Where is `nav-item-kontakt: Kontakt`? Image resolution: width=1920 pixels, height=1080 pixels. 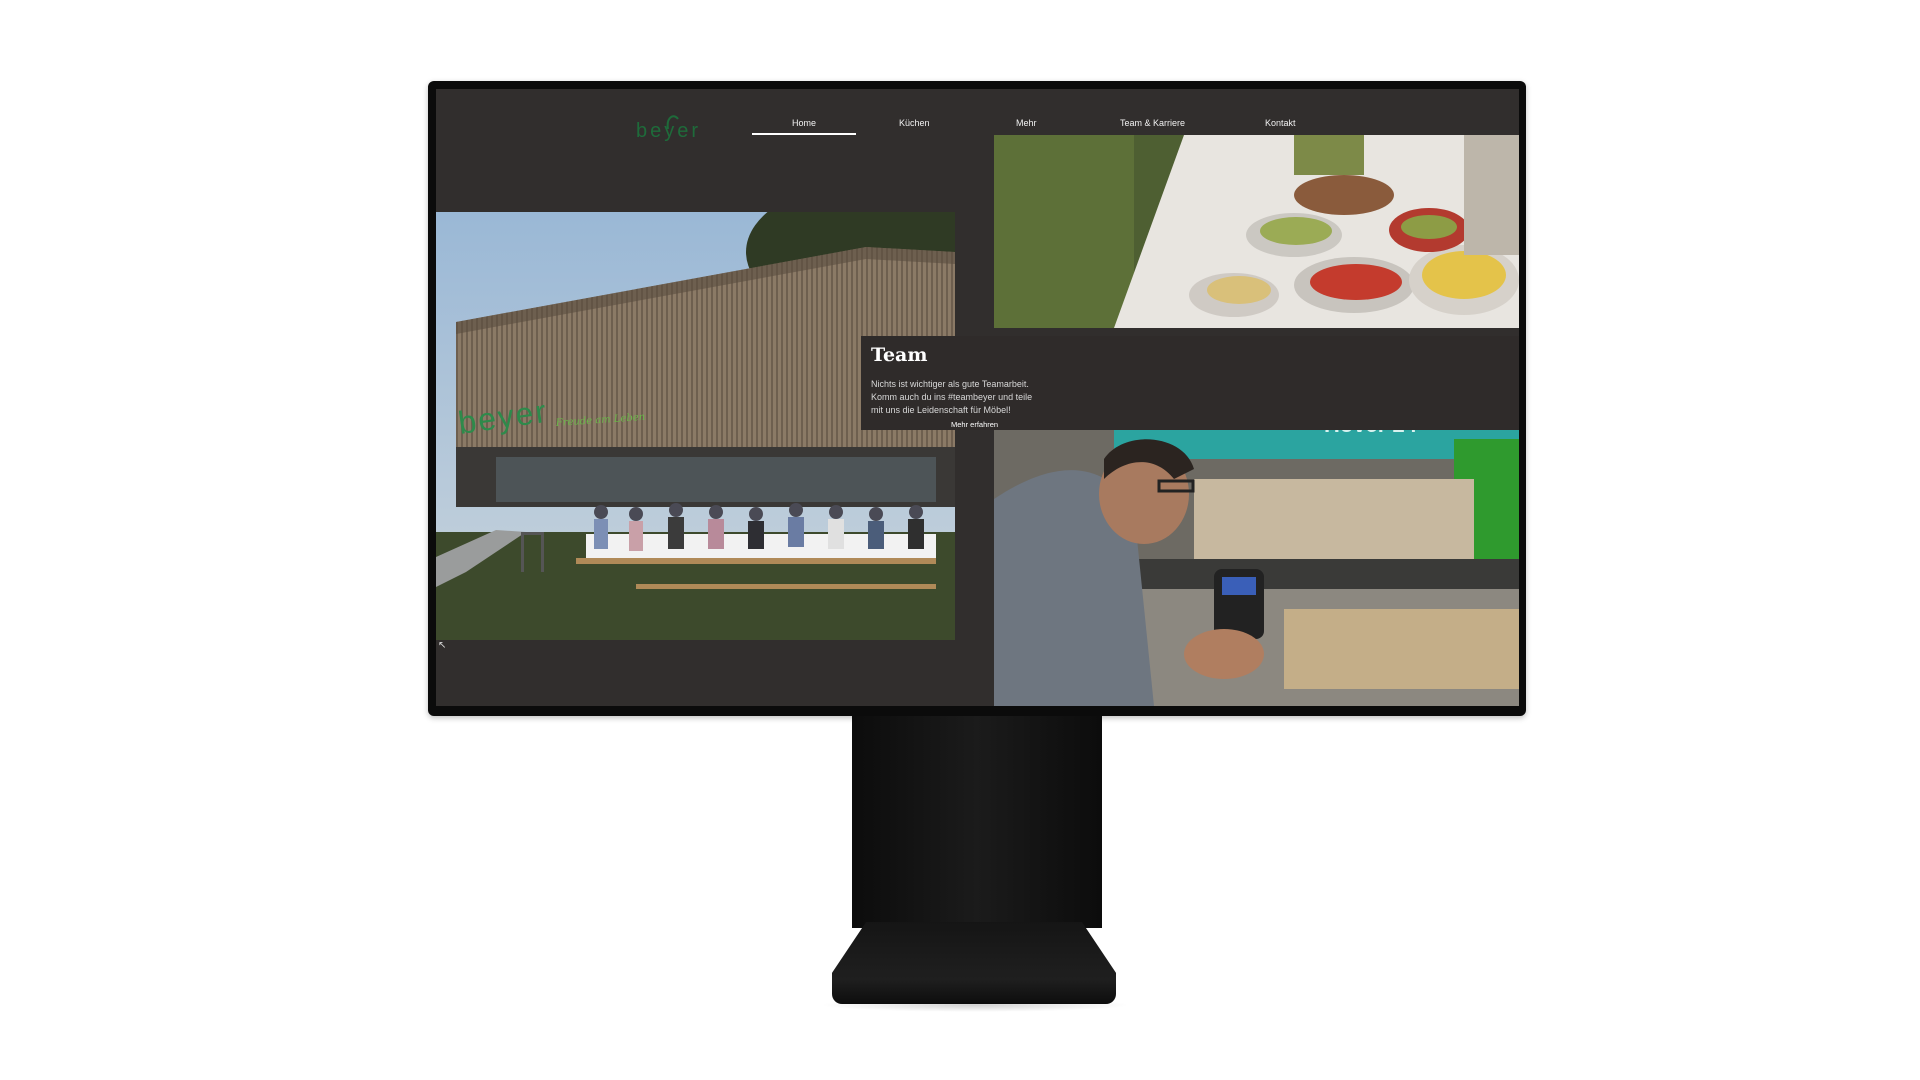 nav-item-kontakt: Kontakt is located at coordinates (1280, 123).